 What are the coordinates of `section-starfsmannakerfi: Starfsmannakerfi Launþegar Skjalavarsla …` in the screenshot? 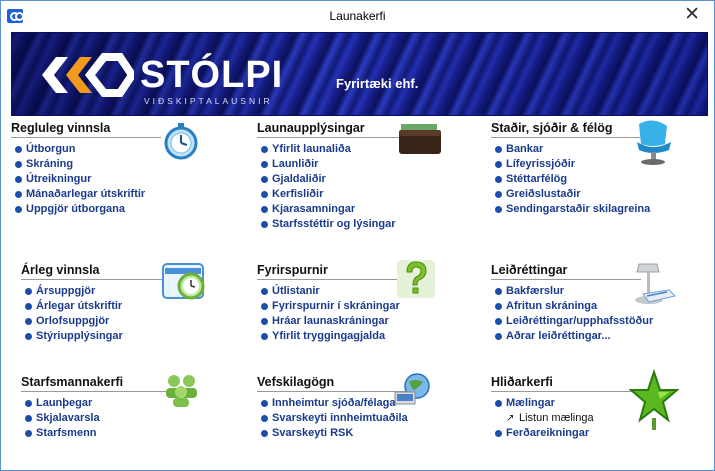 It's located at (133, 406).